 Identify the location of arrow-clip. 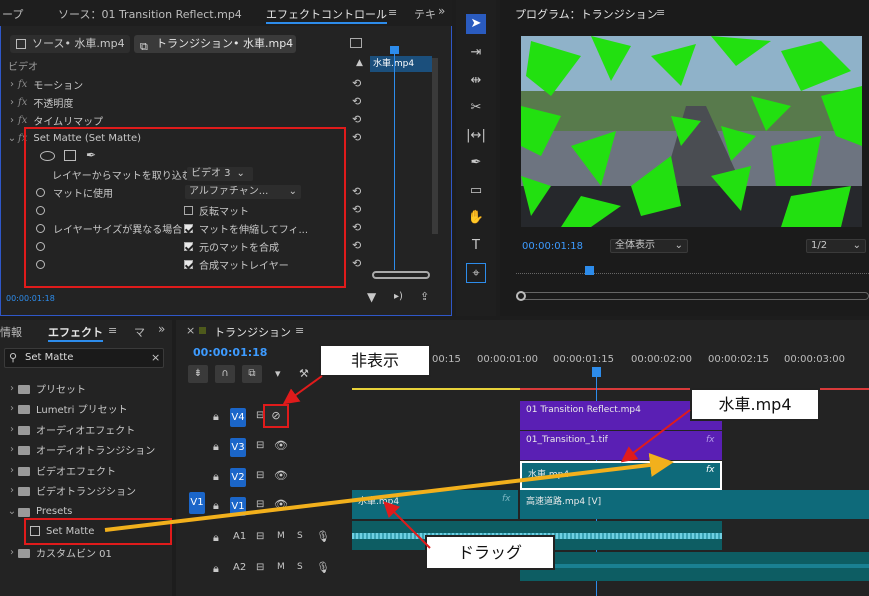
(655, 436).